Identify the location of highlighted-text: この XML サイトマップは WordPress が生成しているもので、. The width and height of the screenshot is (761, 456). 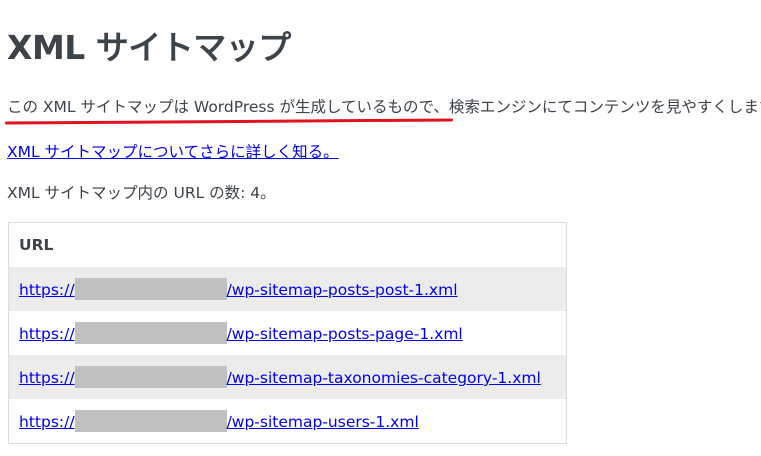
(228, 107).